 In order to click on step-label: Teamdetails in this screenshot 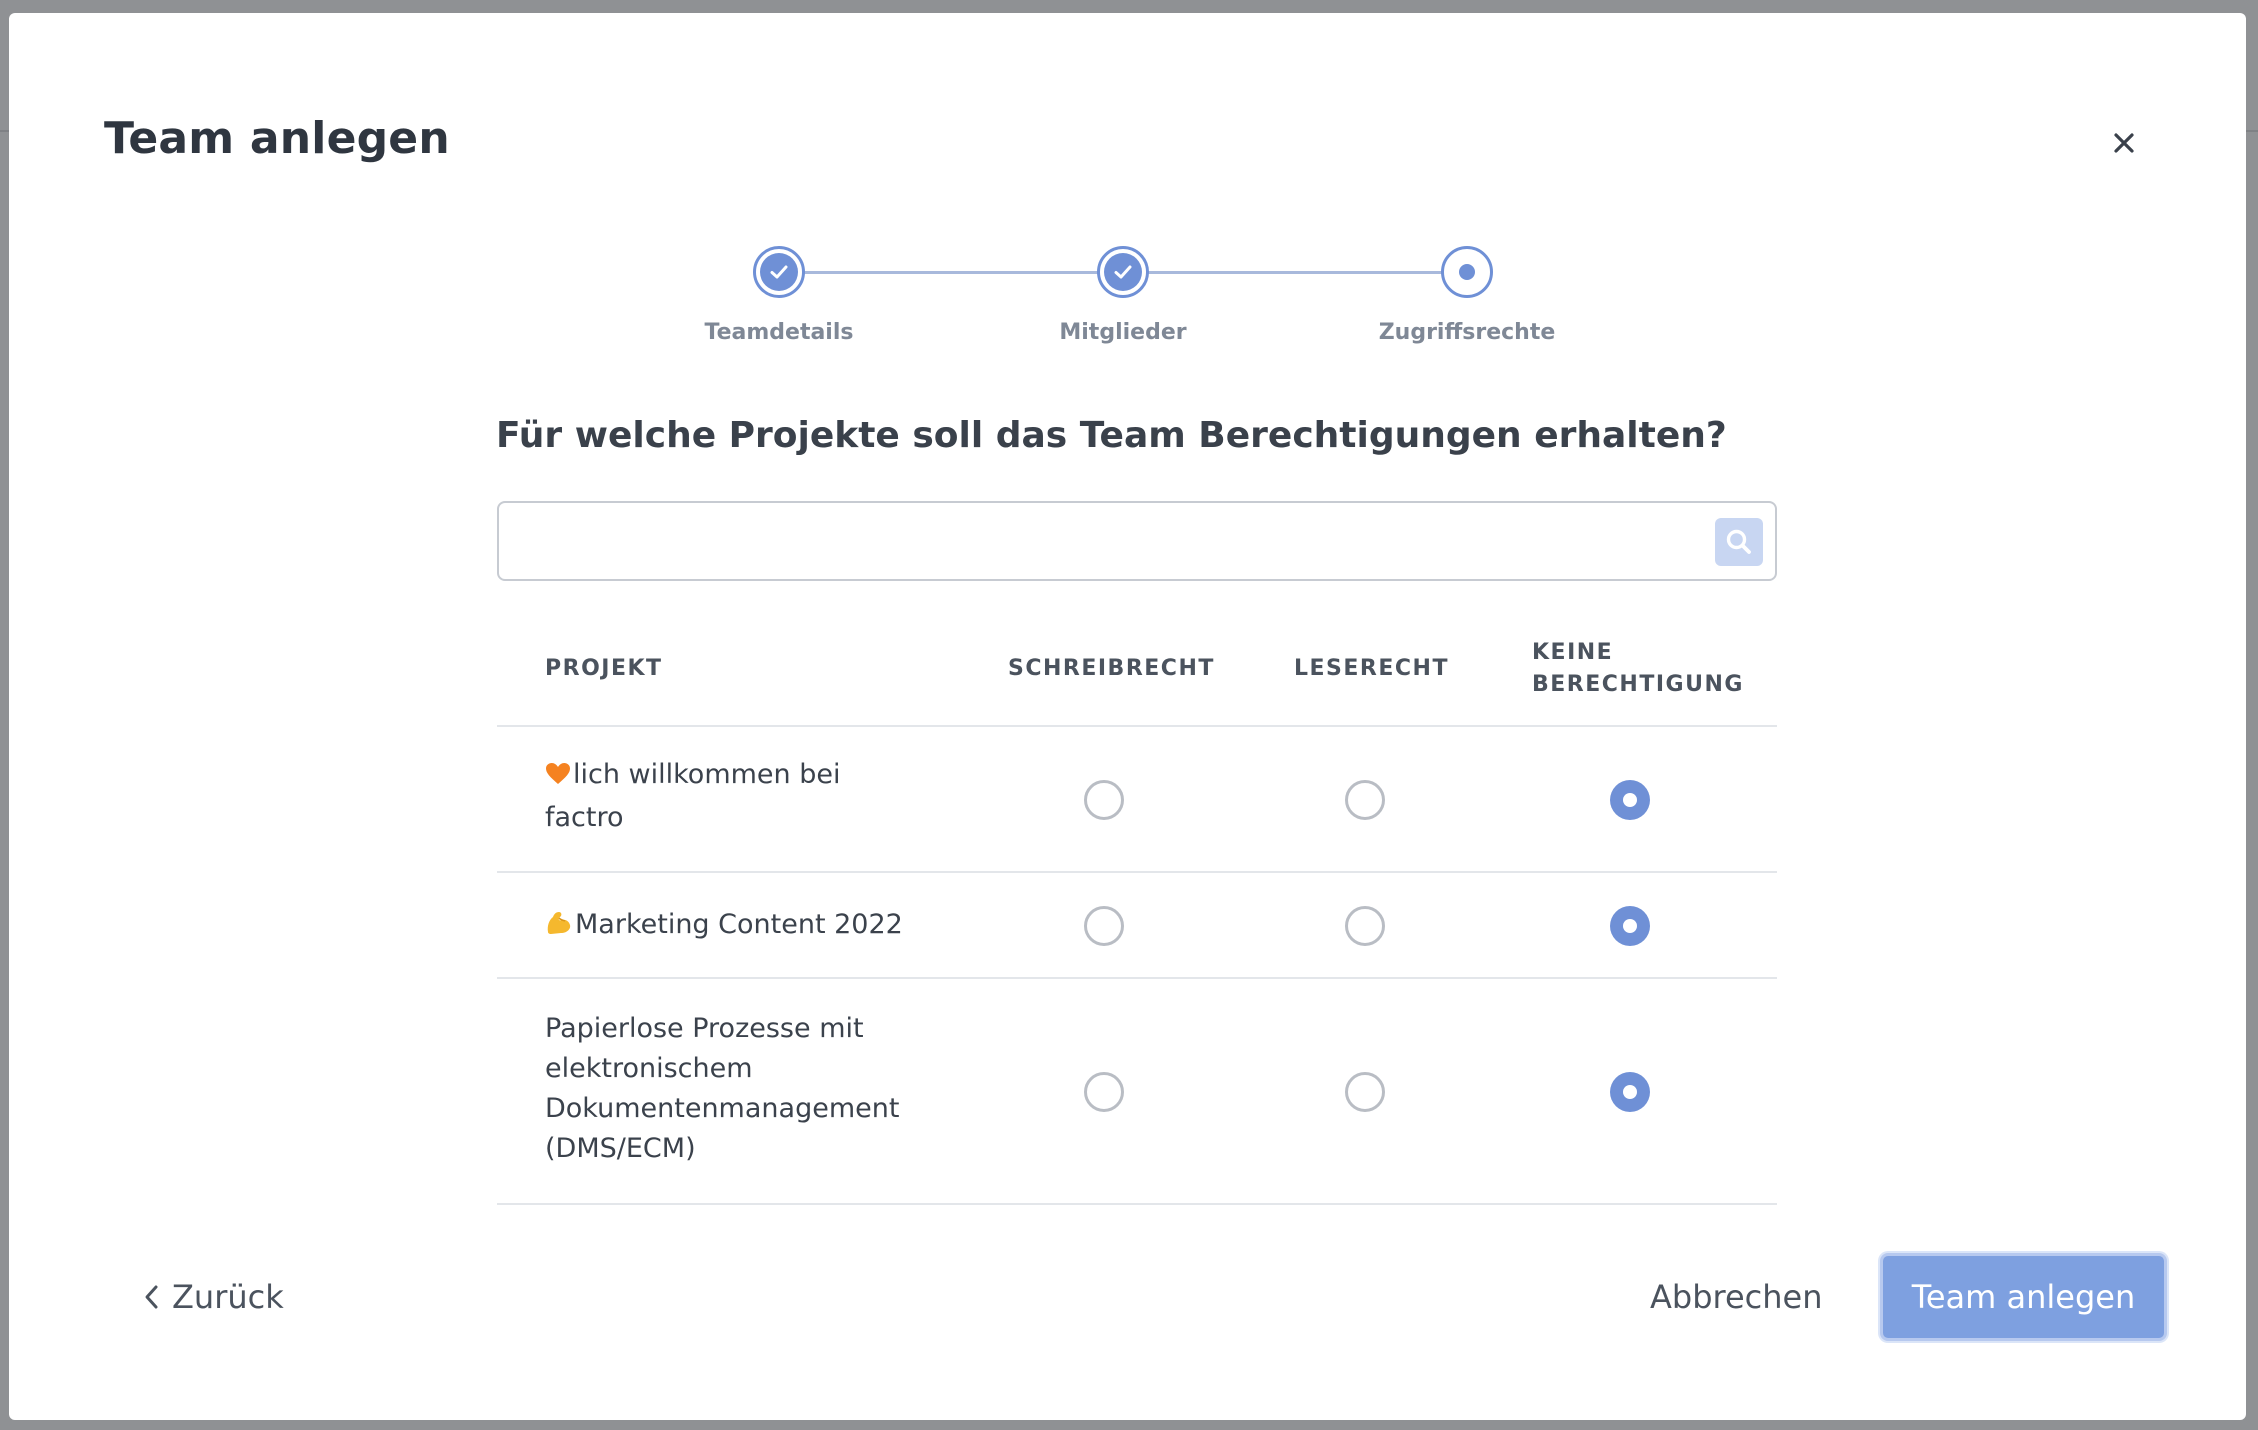, I will do `click(779, 332)`.